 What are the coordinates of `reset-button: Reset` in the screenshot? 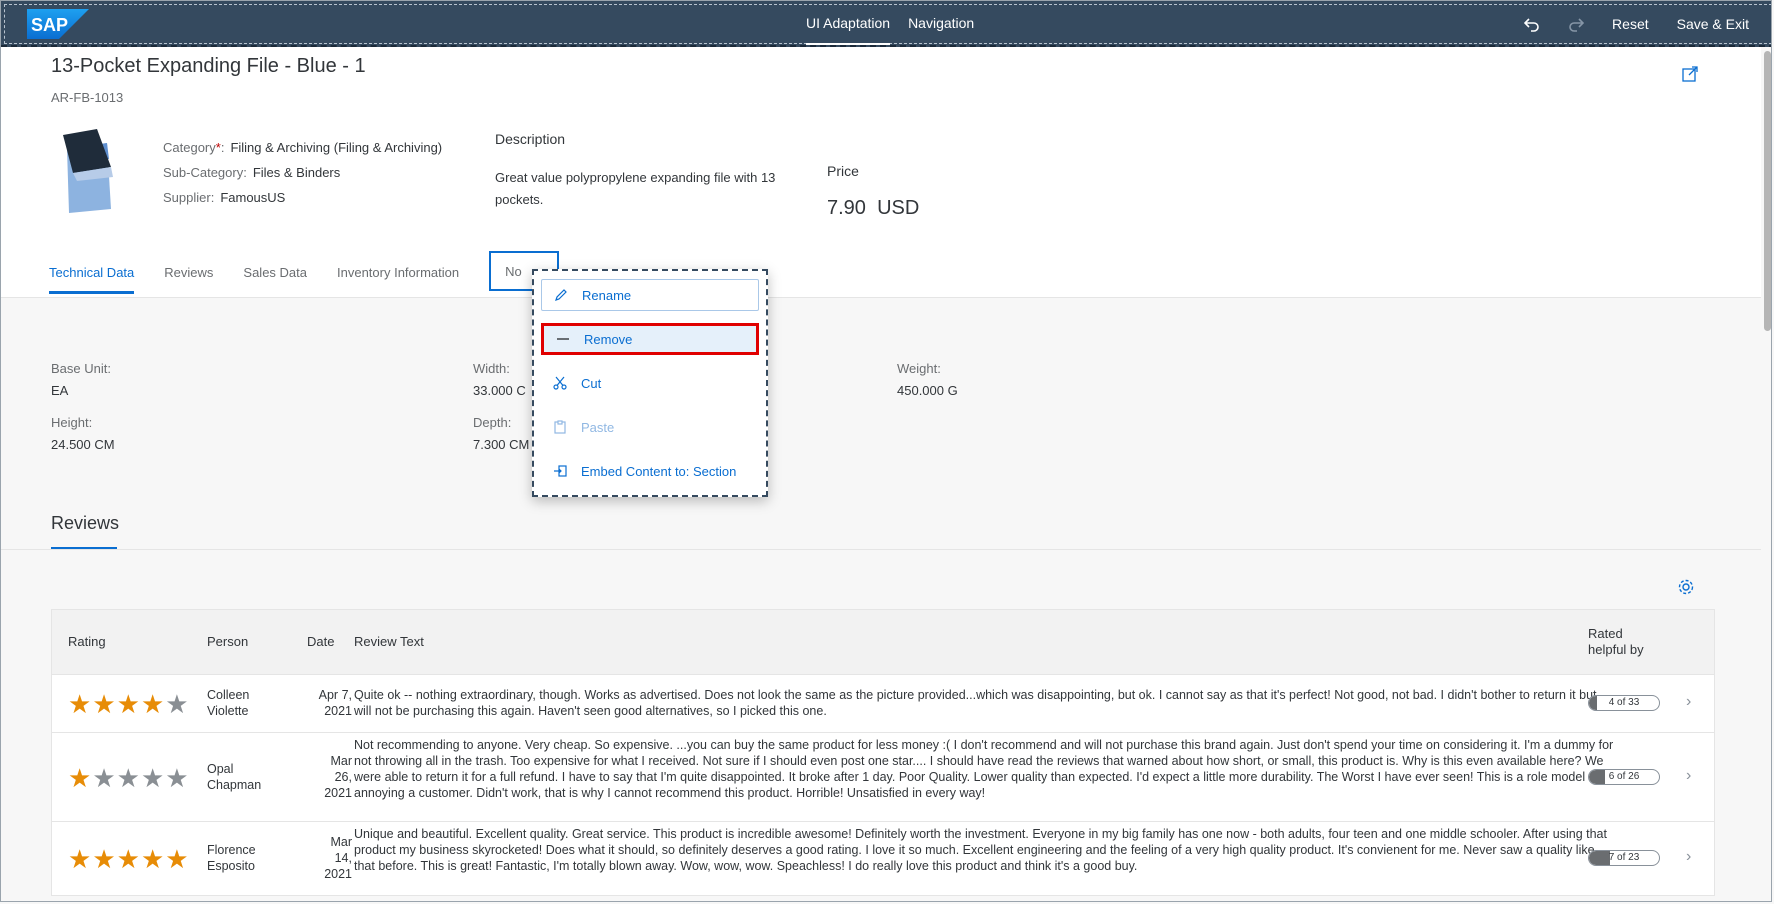 It's located at (1630, 24).